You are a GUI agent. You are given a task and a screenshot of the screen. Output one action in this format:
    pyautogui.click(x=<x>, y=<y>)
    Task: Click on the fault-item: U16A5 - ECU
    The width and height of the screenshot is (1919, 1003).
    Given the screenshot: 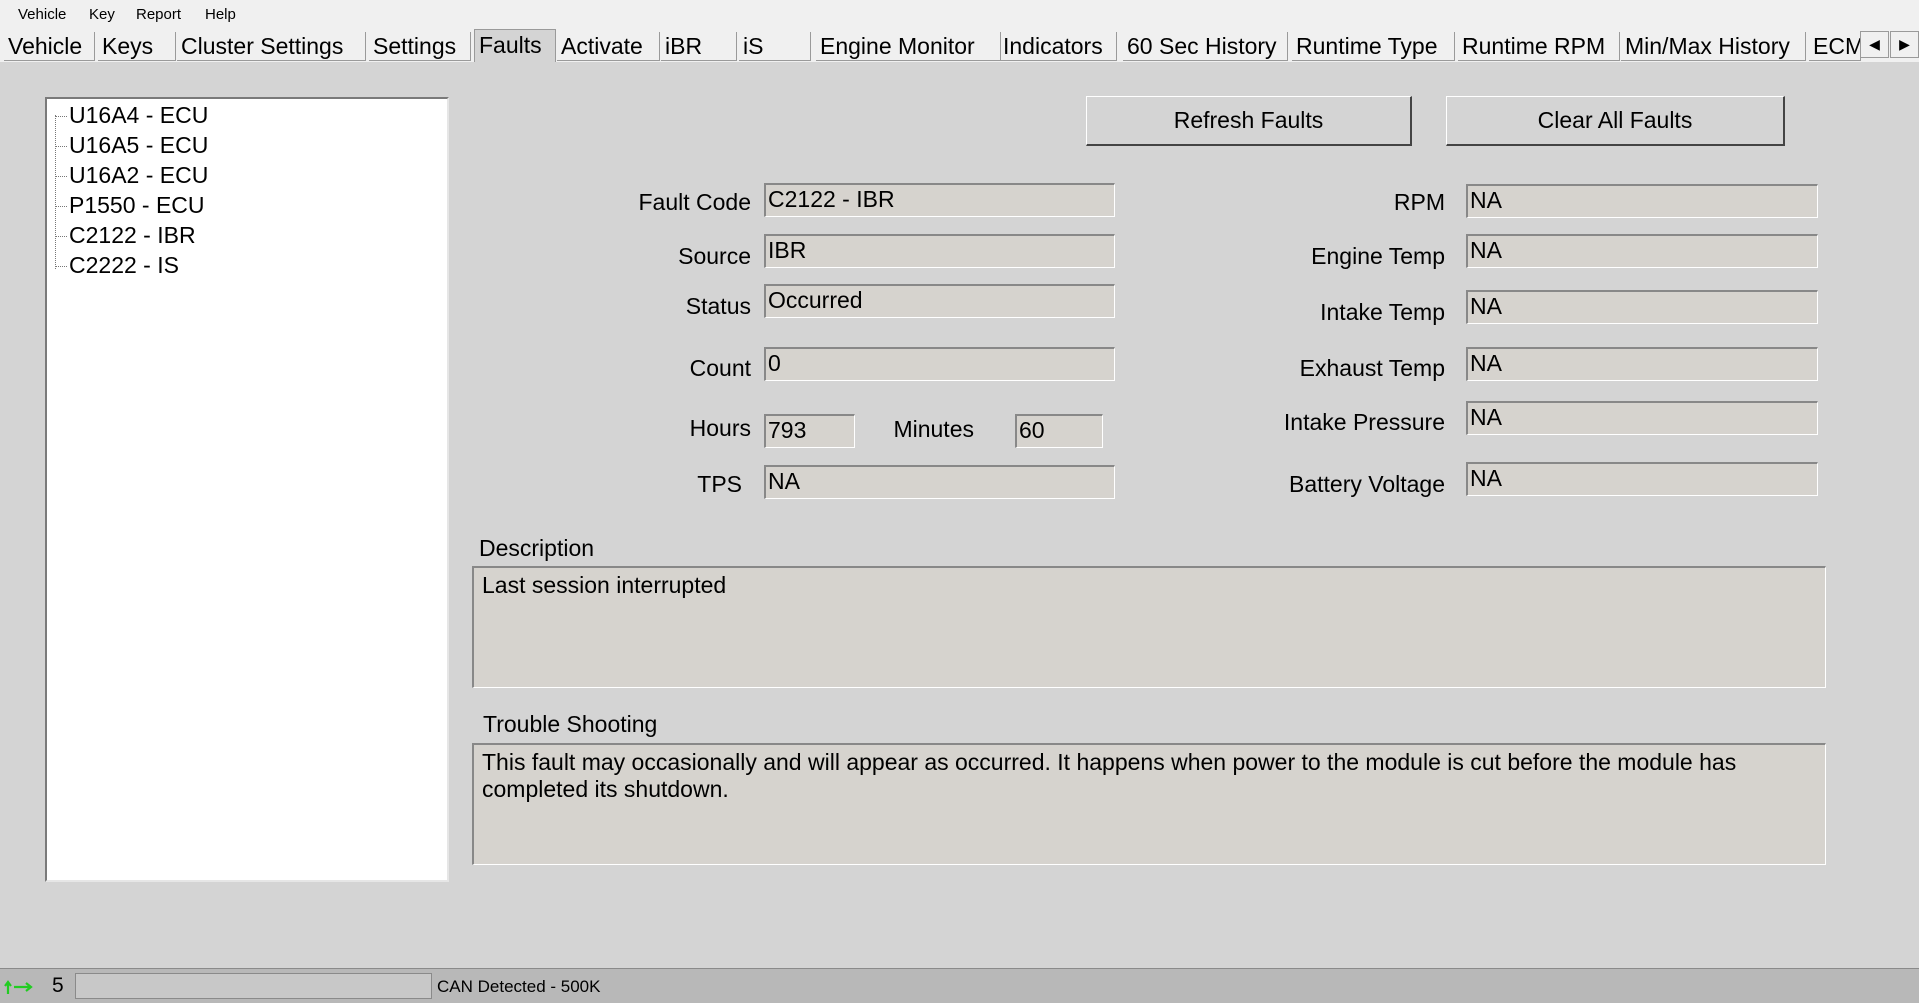 What is the action you would take?
    pyautogui.click(x=131, y=145)
    